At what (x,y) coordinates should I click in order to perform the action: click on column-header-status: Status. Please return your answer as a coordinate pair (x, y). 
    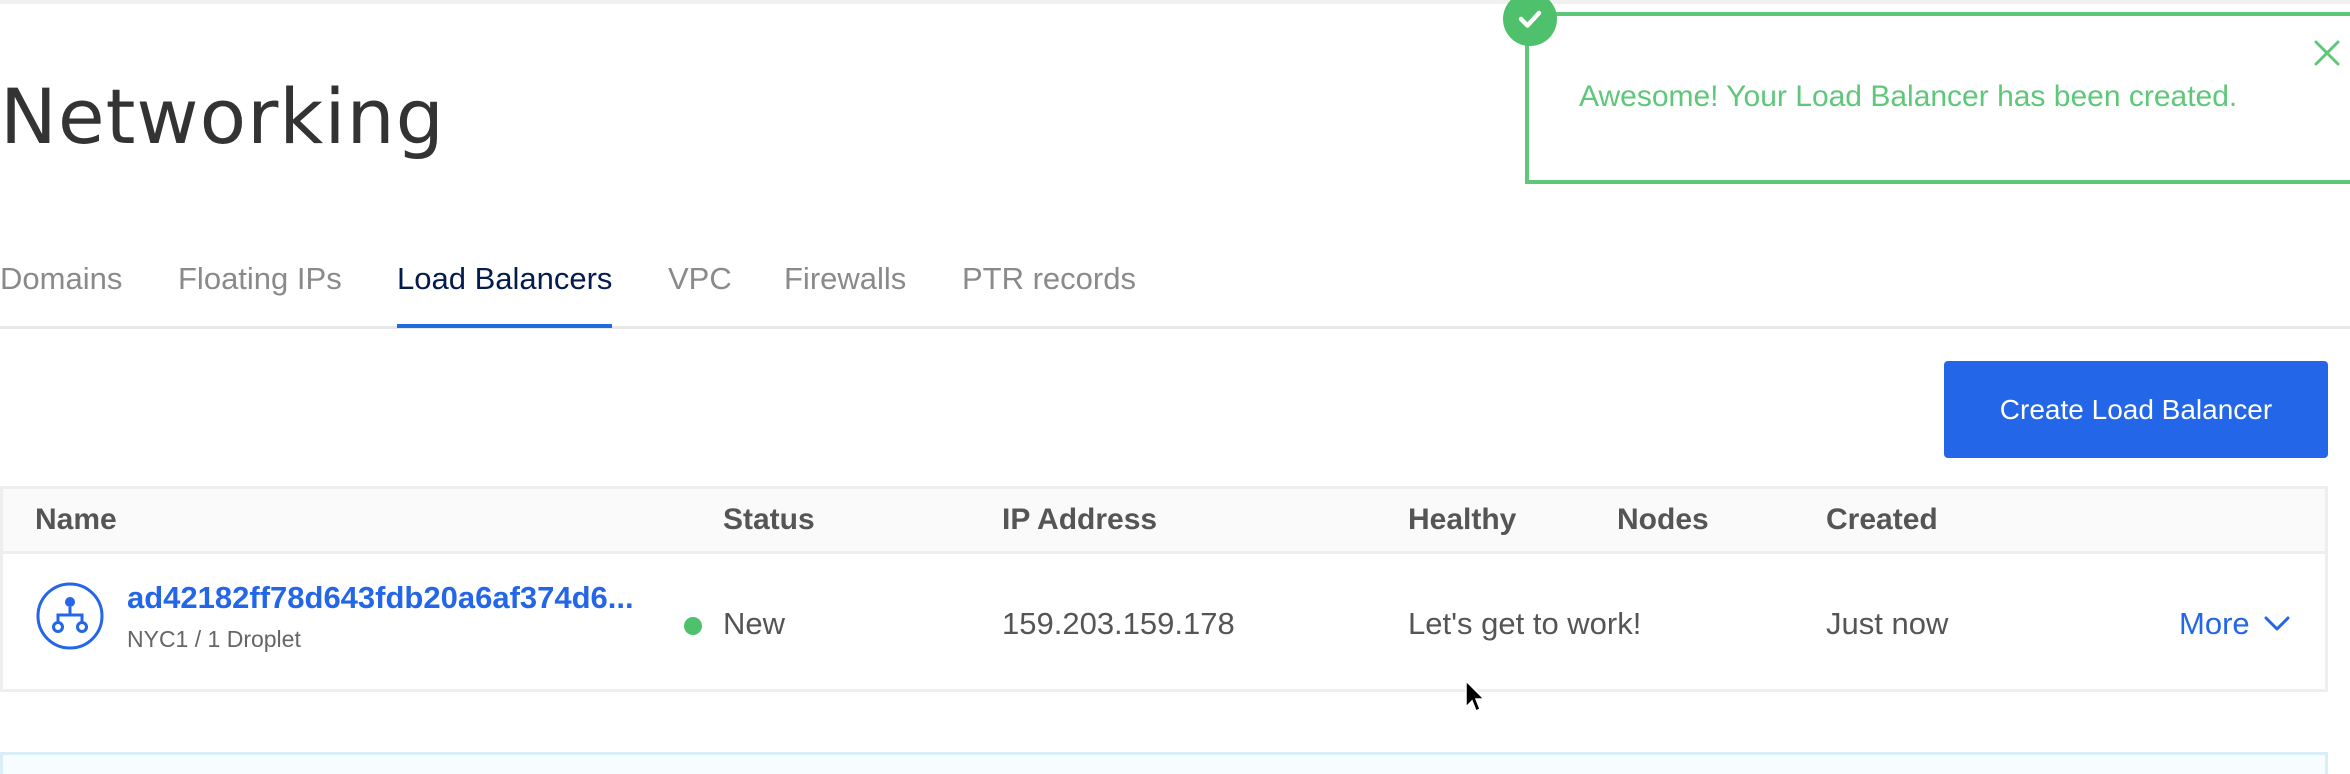
    Looking at the image, I should click on (769, 519).